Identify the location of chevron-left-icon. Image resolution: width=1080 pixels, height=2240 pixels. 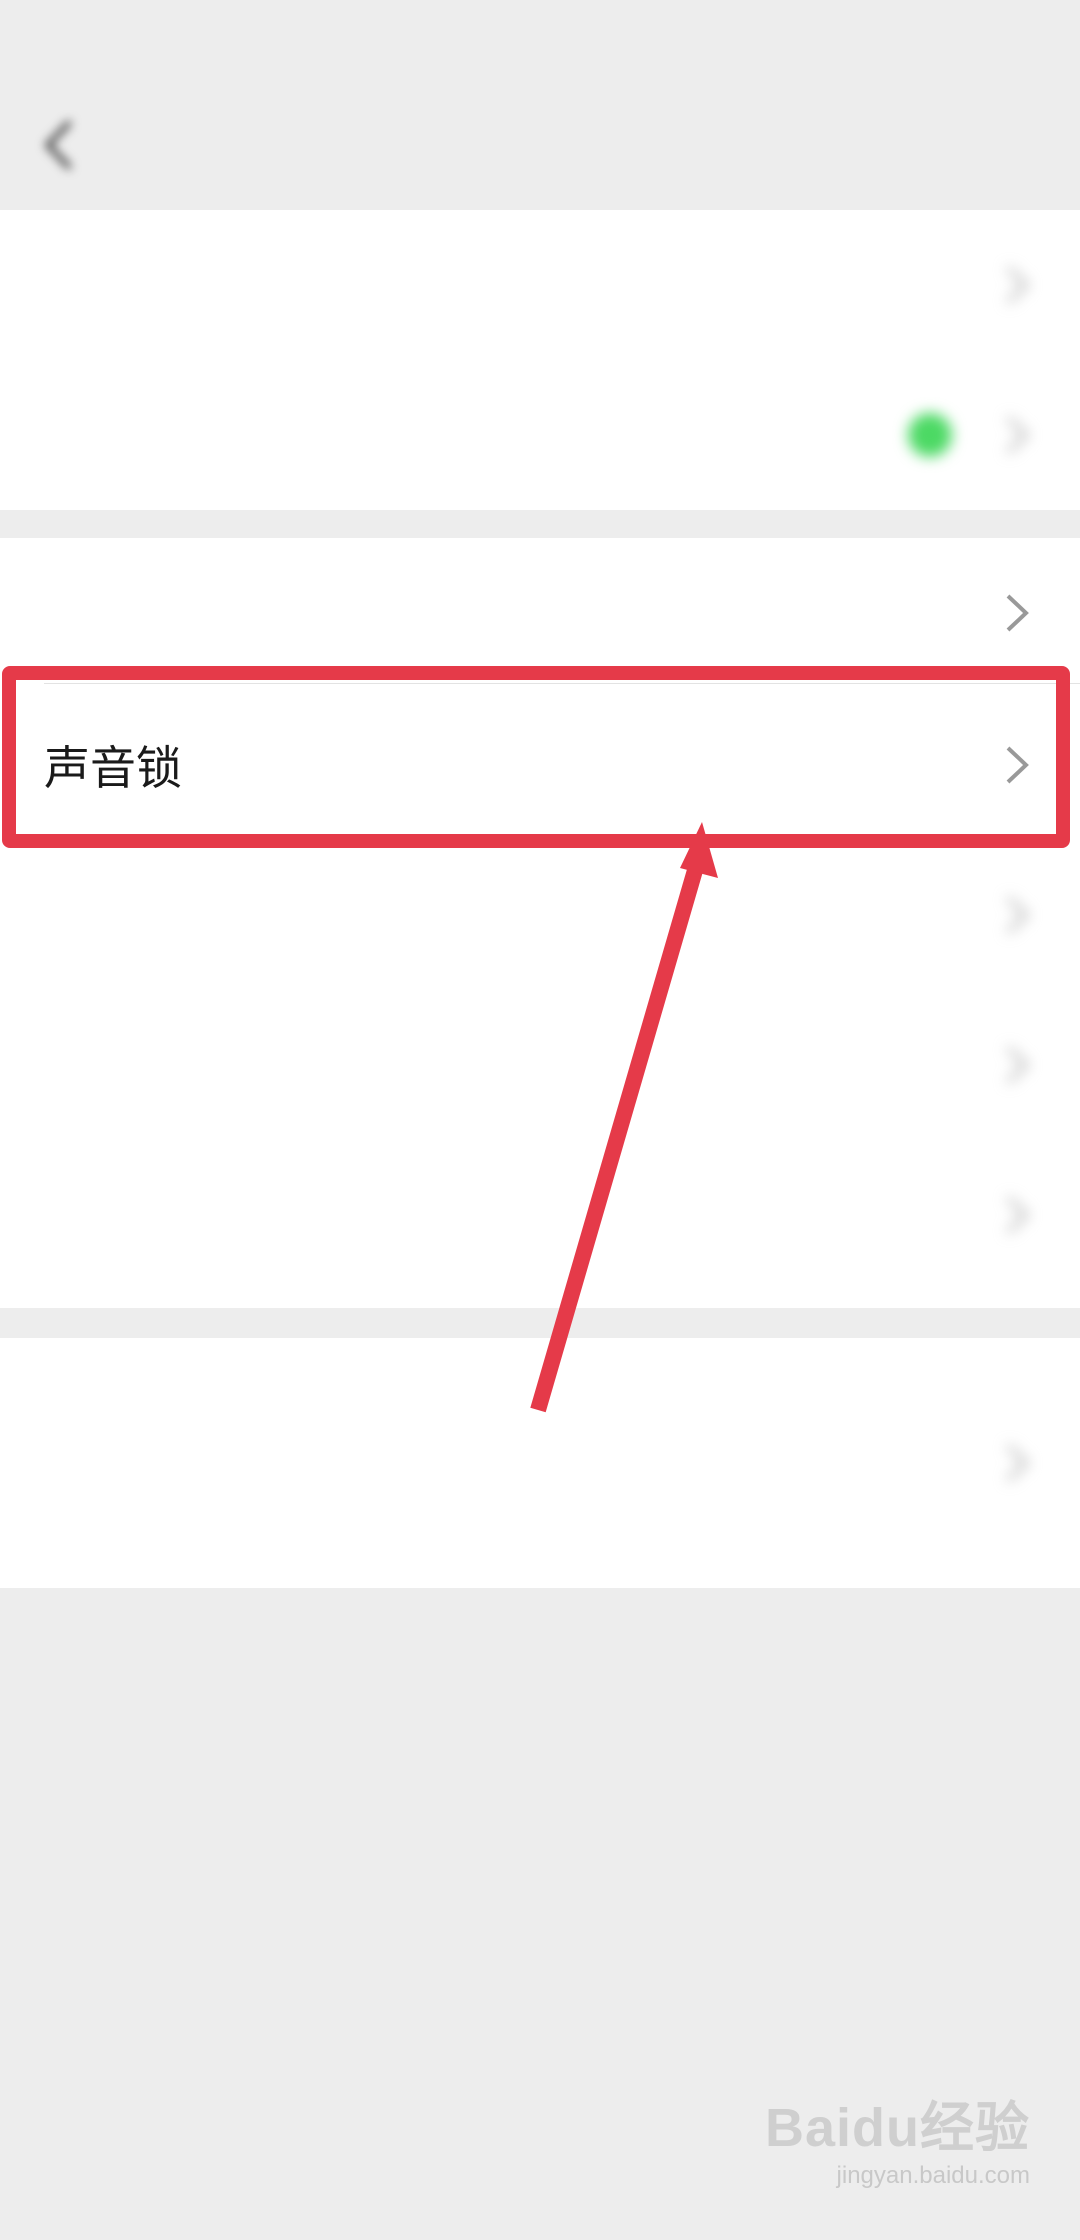
(58, 145).